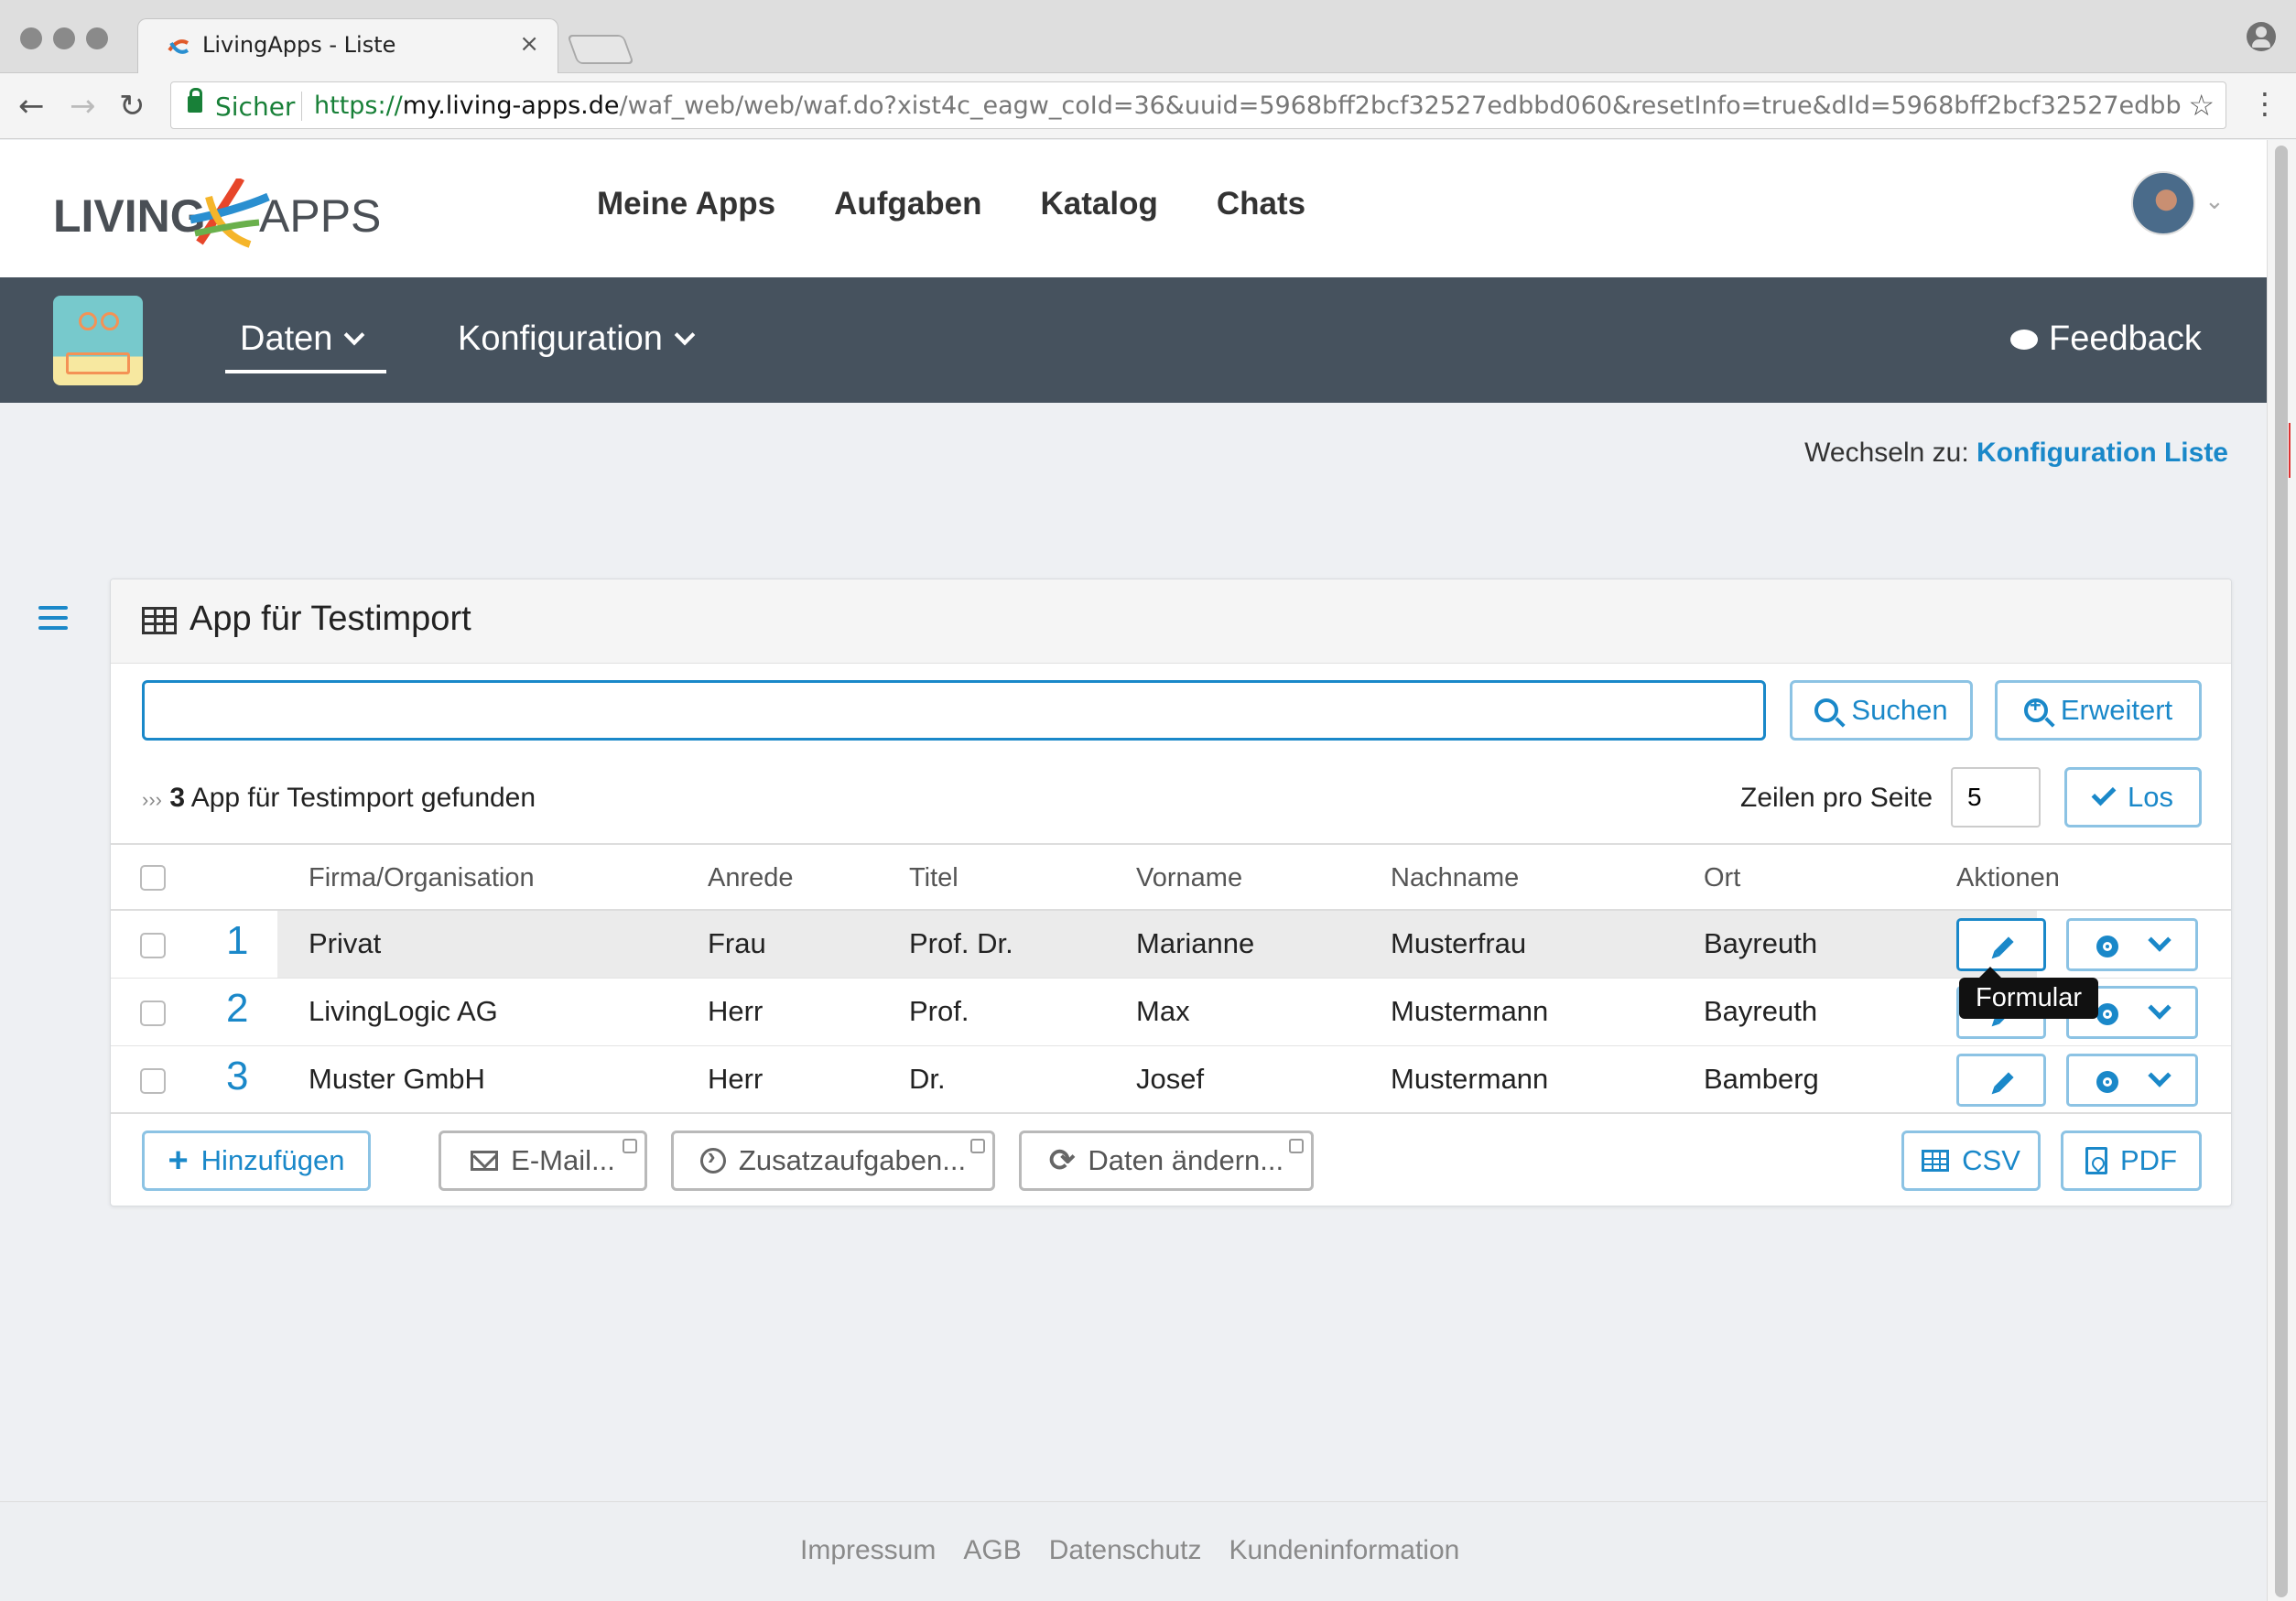 This screenshot has width=2296, height=1601. I want to click on subnav-daten: Daten, so click(302, 339).